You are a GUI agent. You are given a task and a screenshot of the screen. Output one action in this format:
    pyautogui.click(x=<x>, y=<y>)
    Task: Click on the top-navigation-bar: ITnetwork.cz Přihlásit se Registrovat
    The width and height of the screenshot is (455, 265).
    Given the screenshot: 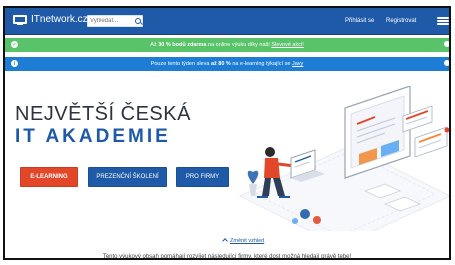 What is the action you would take?
    pyautogui.click(x=227, y=21)
    